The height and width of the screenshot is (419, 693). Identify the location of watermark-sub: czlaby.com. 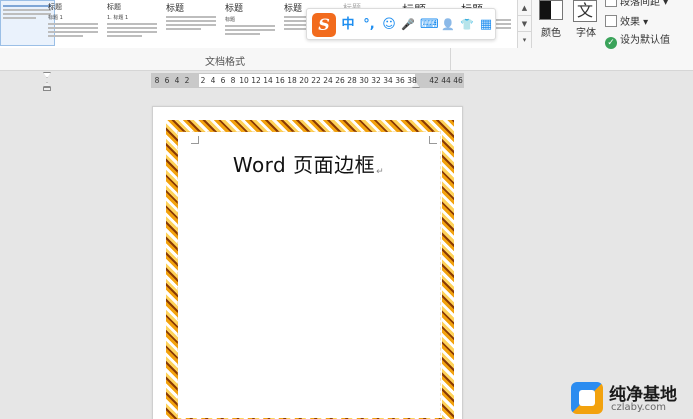
(639, 407).